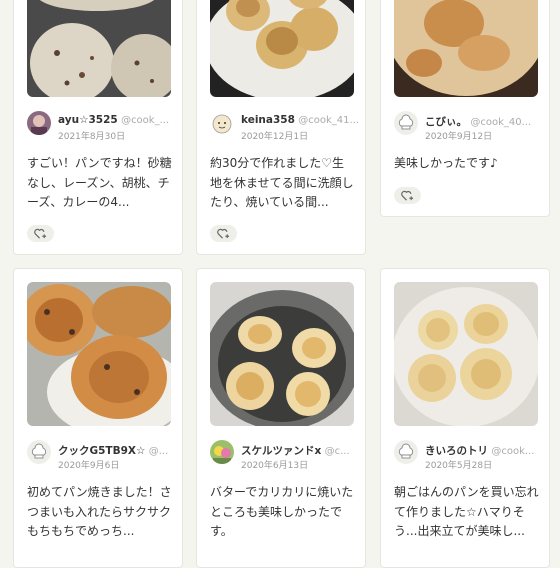 The height and width of the screenshot is (568, 560). What do you see at coordinates (101, 131) in the screenshot?
I see `author-info: ayu☆3525 @cook_... 2021年8月30日` at bounding box center [101, 131].